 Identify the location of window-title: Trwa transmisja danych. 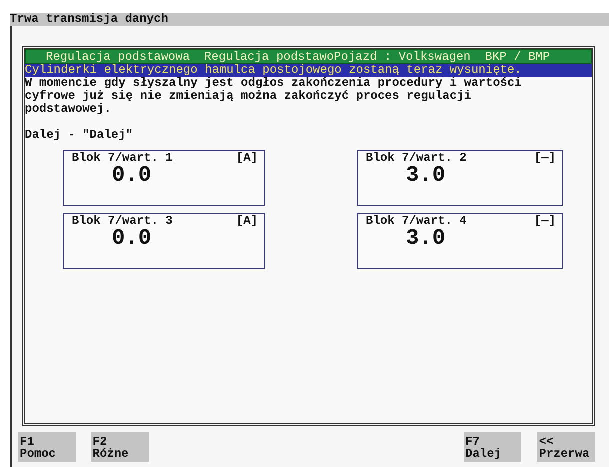
(309, 19).